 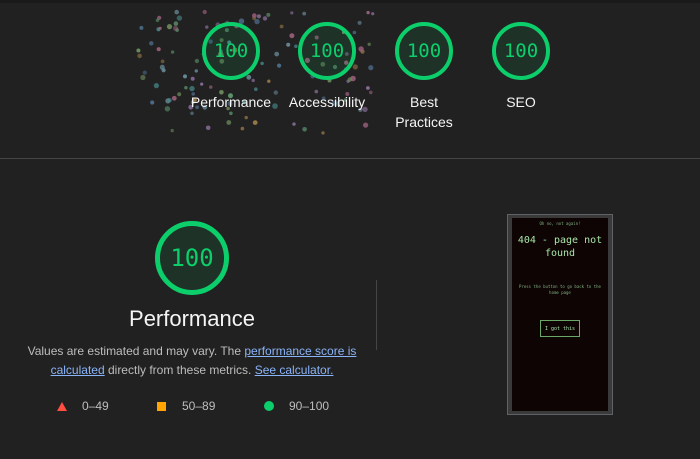 I want to click on screenshot-title: 404 - page not found, so click(x=560, y=247).